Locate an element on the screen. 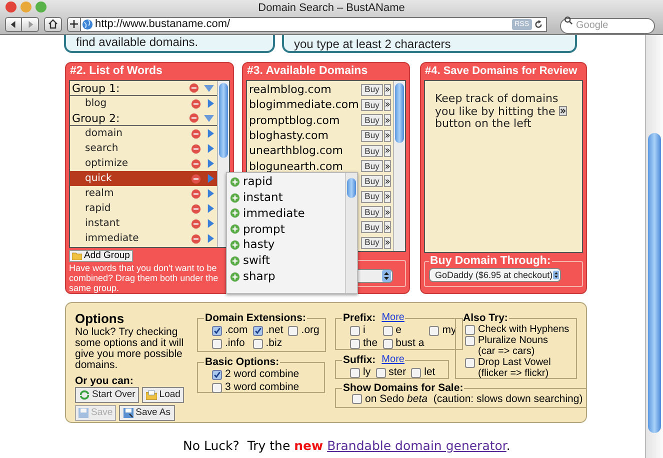 This screenshot has width=663, height=458. close-icon is located at coordinates (11, 7).